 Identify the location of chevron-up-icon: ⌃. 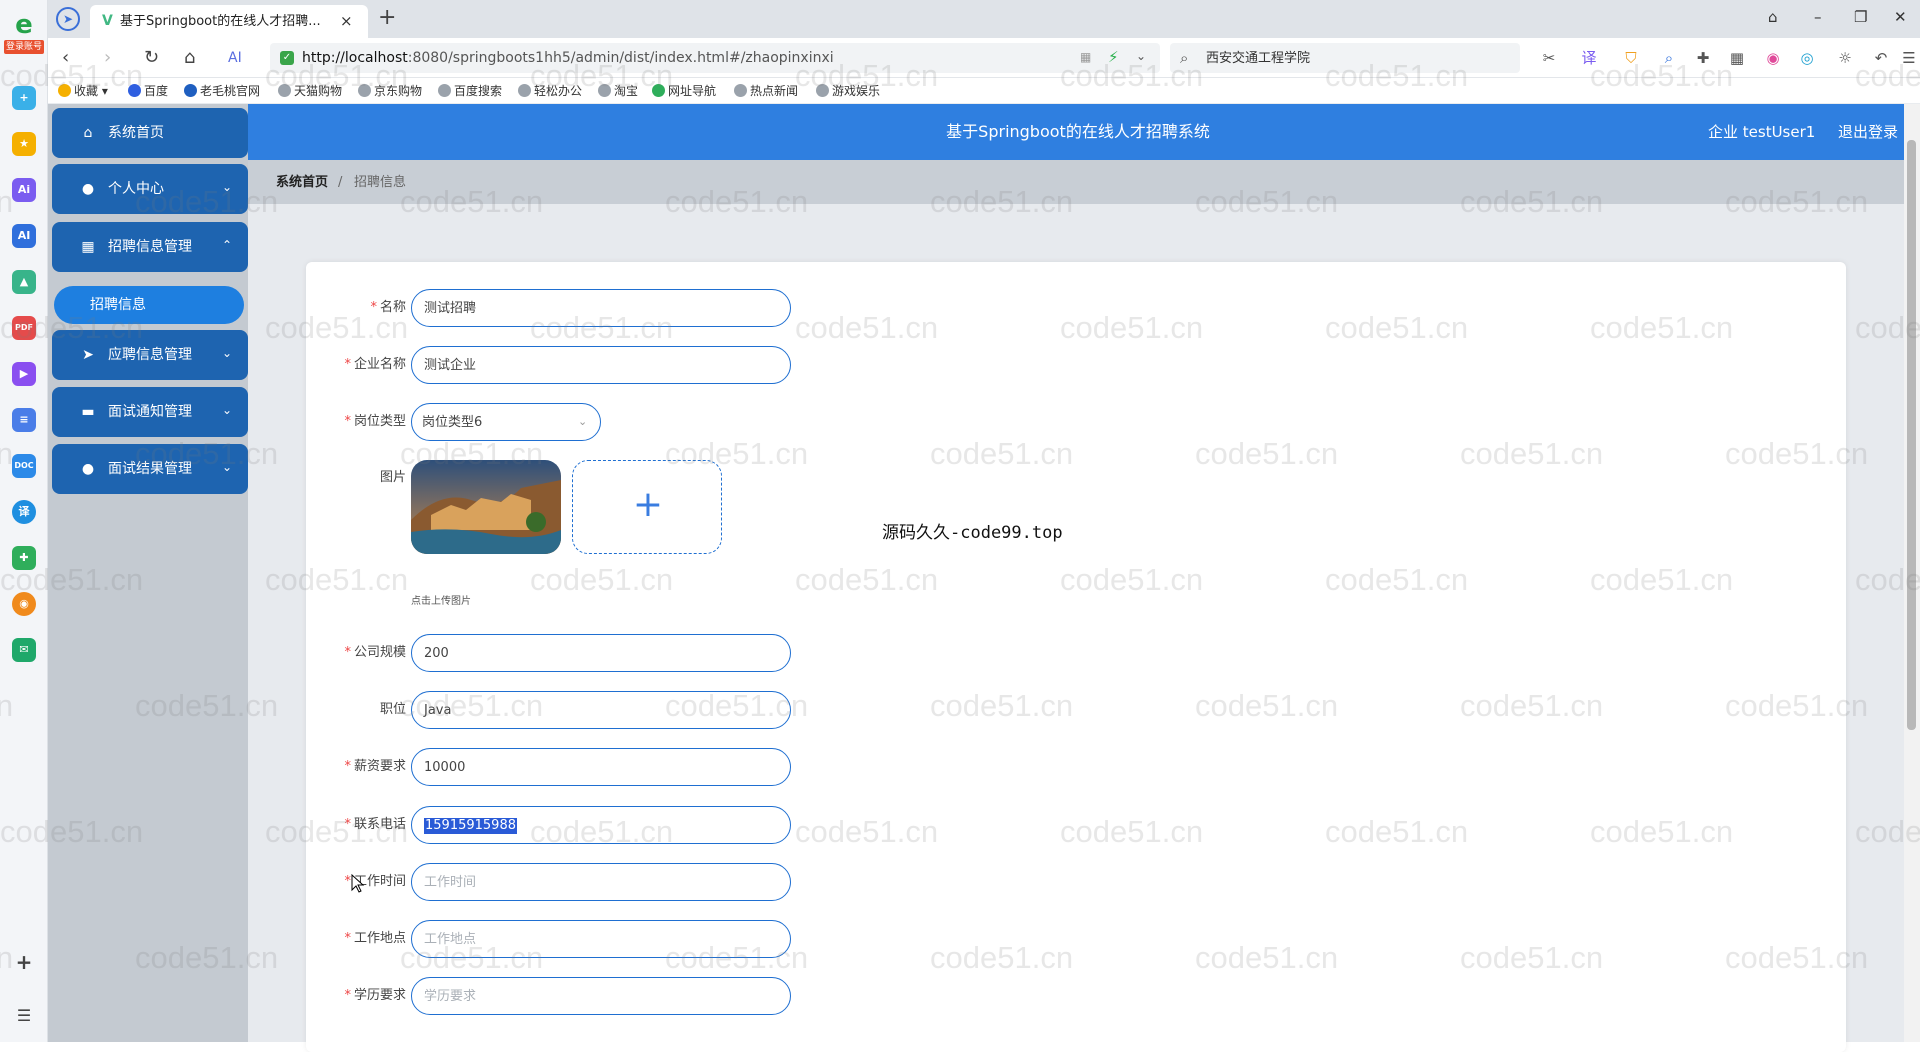
(227, 245).